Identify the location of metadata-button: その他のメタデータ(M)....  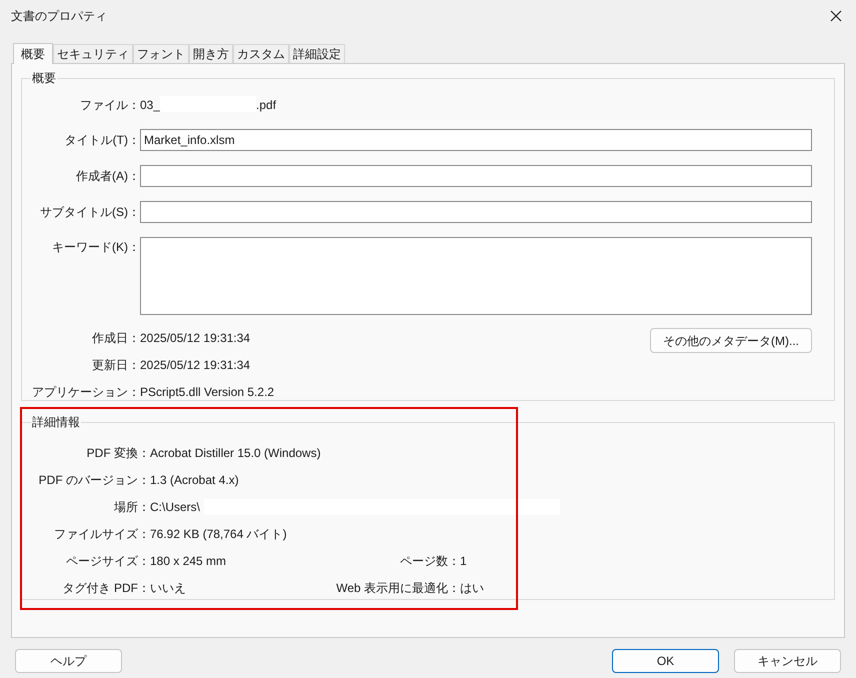
(731, 340).